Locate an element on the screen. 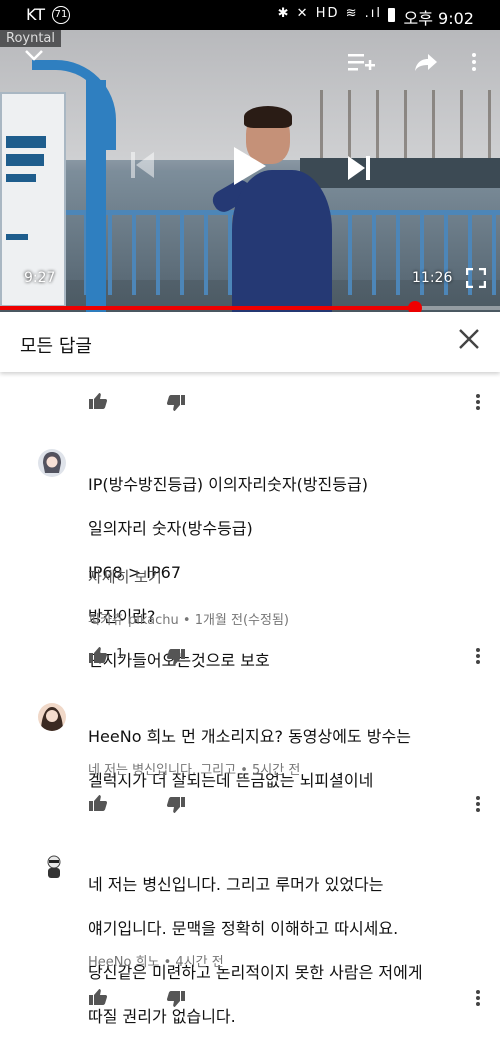 This screenshot has width=500, height=1050. comment-actions: 1 is located at coordinates (250, 657).